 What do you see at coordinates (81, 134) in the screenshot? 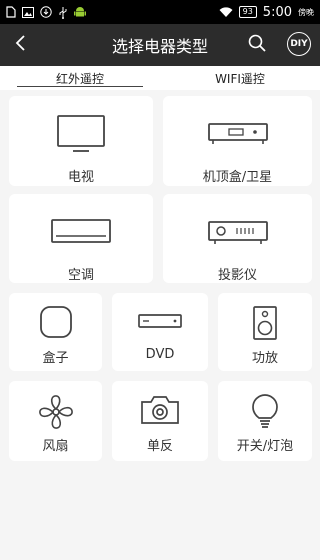
I see `tv-icon` at bounding box center [81, 134].